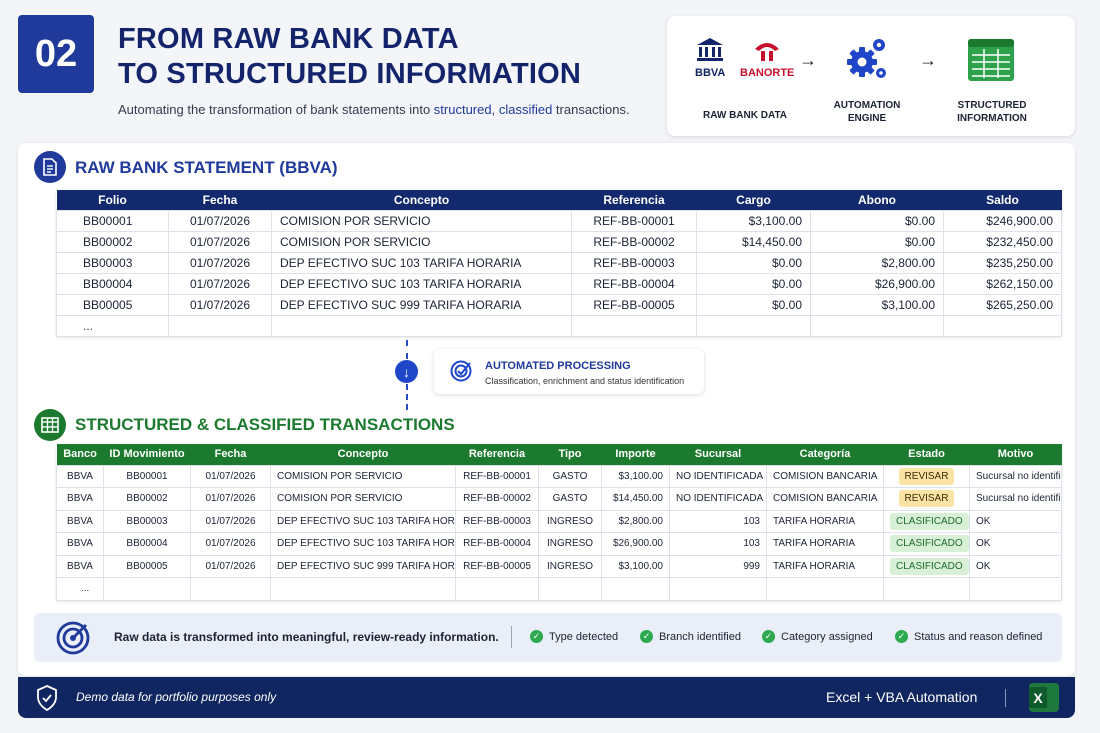 This screenshot has height=733, width=1100. Describe the element at coordinates (808, 60) in the screenshot. I see `arrow-right-icon: →` at that location.